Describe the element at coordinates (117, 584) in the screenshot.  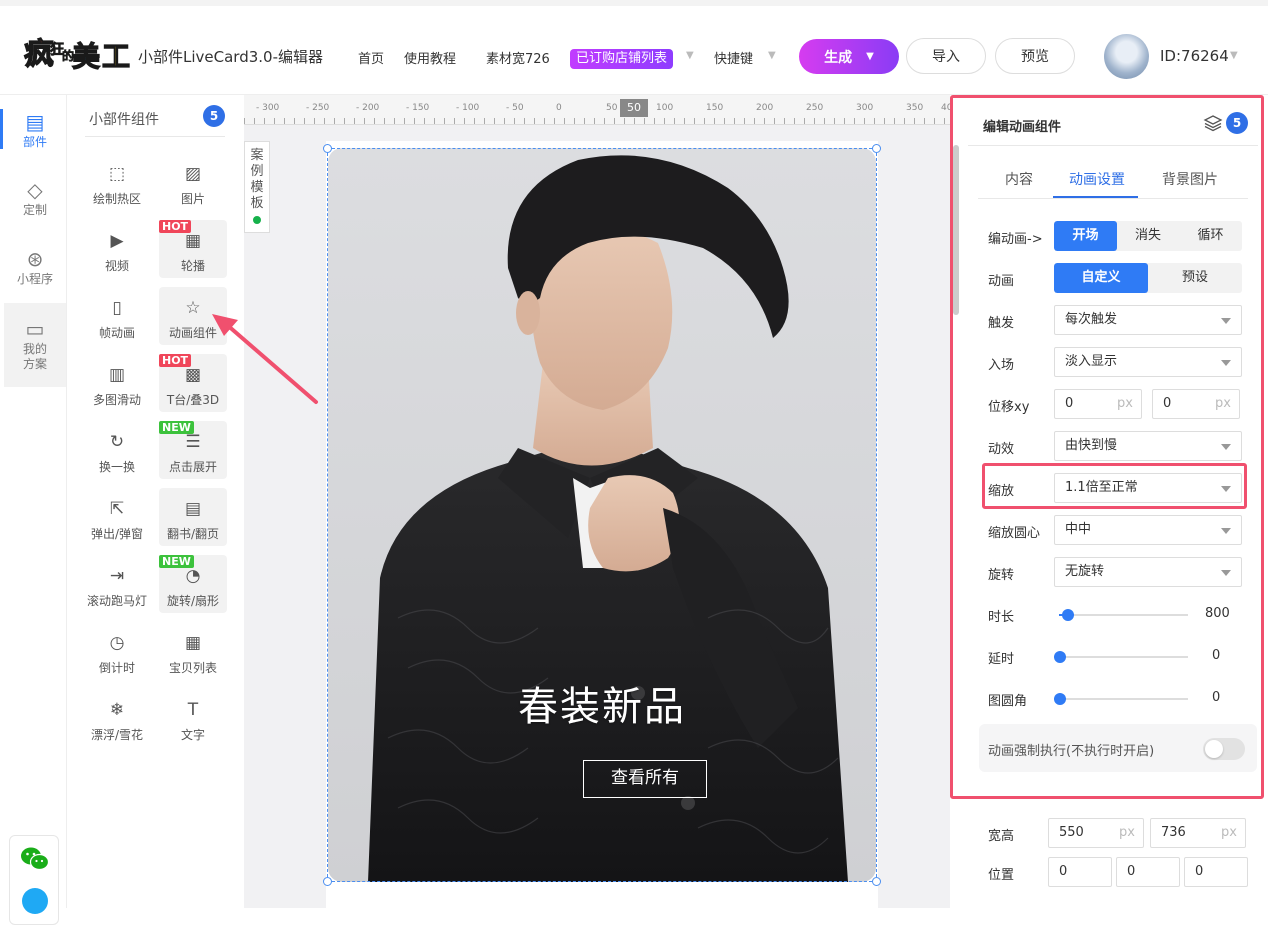
I see `component-marquee: ⇥ 滚动跑马灯` at that location.